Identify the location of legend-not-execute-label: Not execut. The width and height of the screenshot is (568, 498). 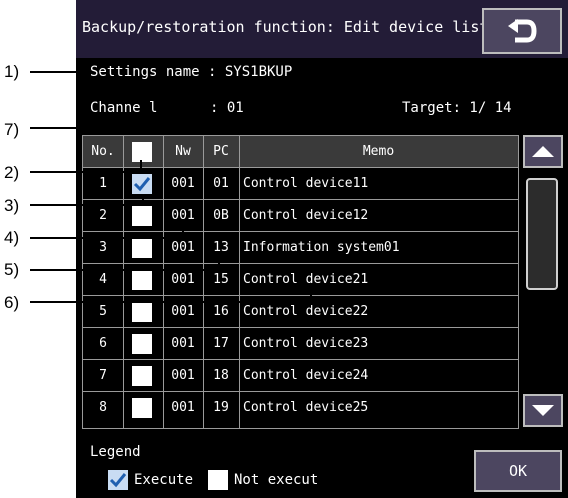
(276, 480).